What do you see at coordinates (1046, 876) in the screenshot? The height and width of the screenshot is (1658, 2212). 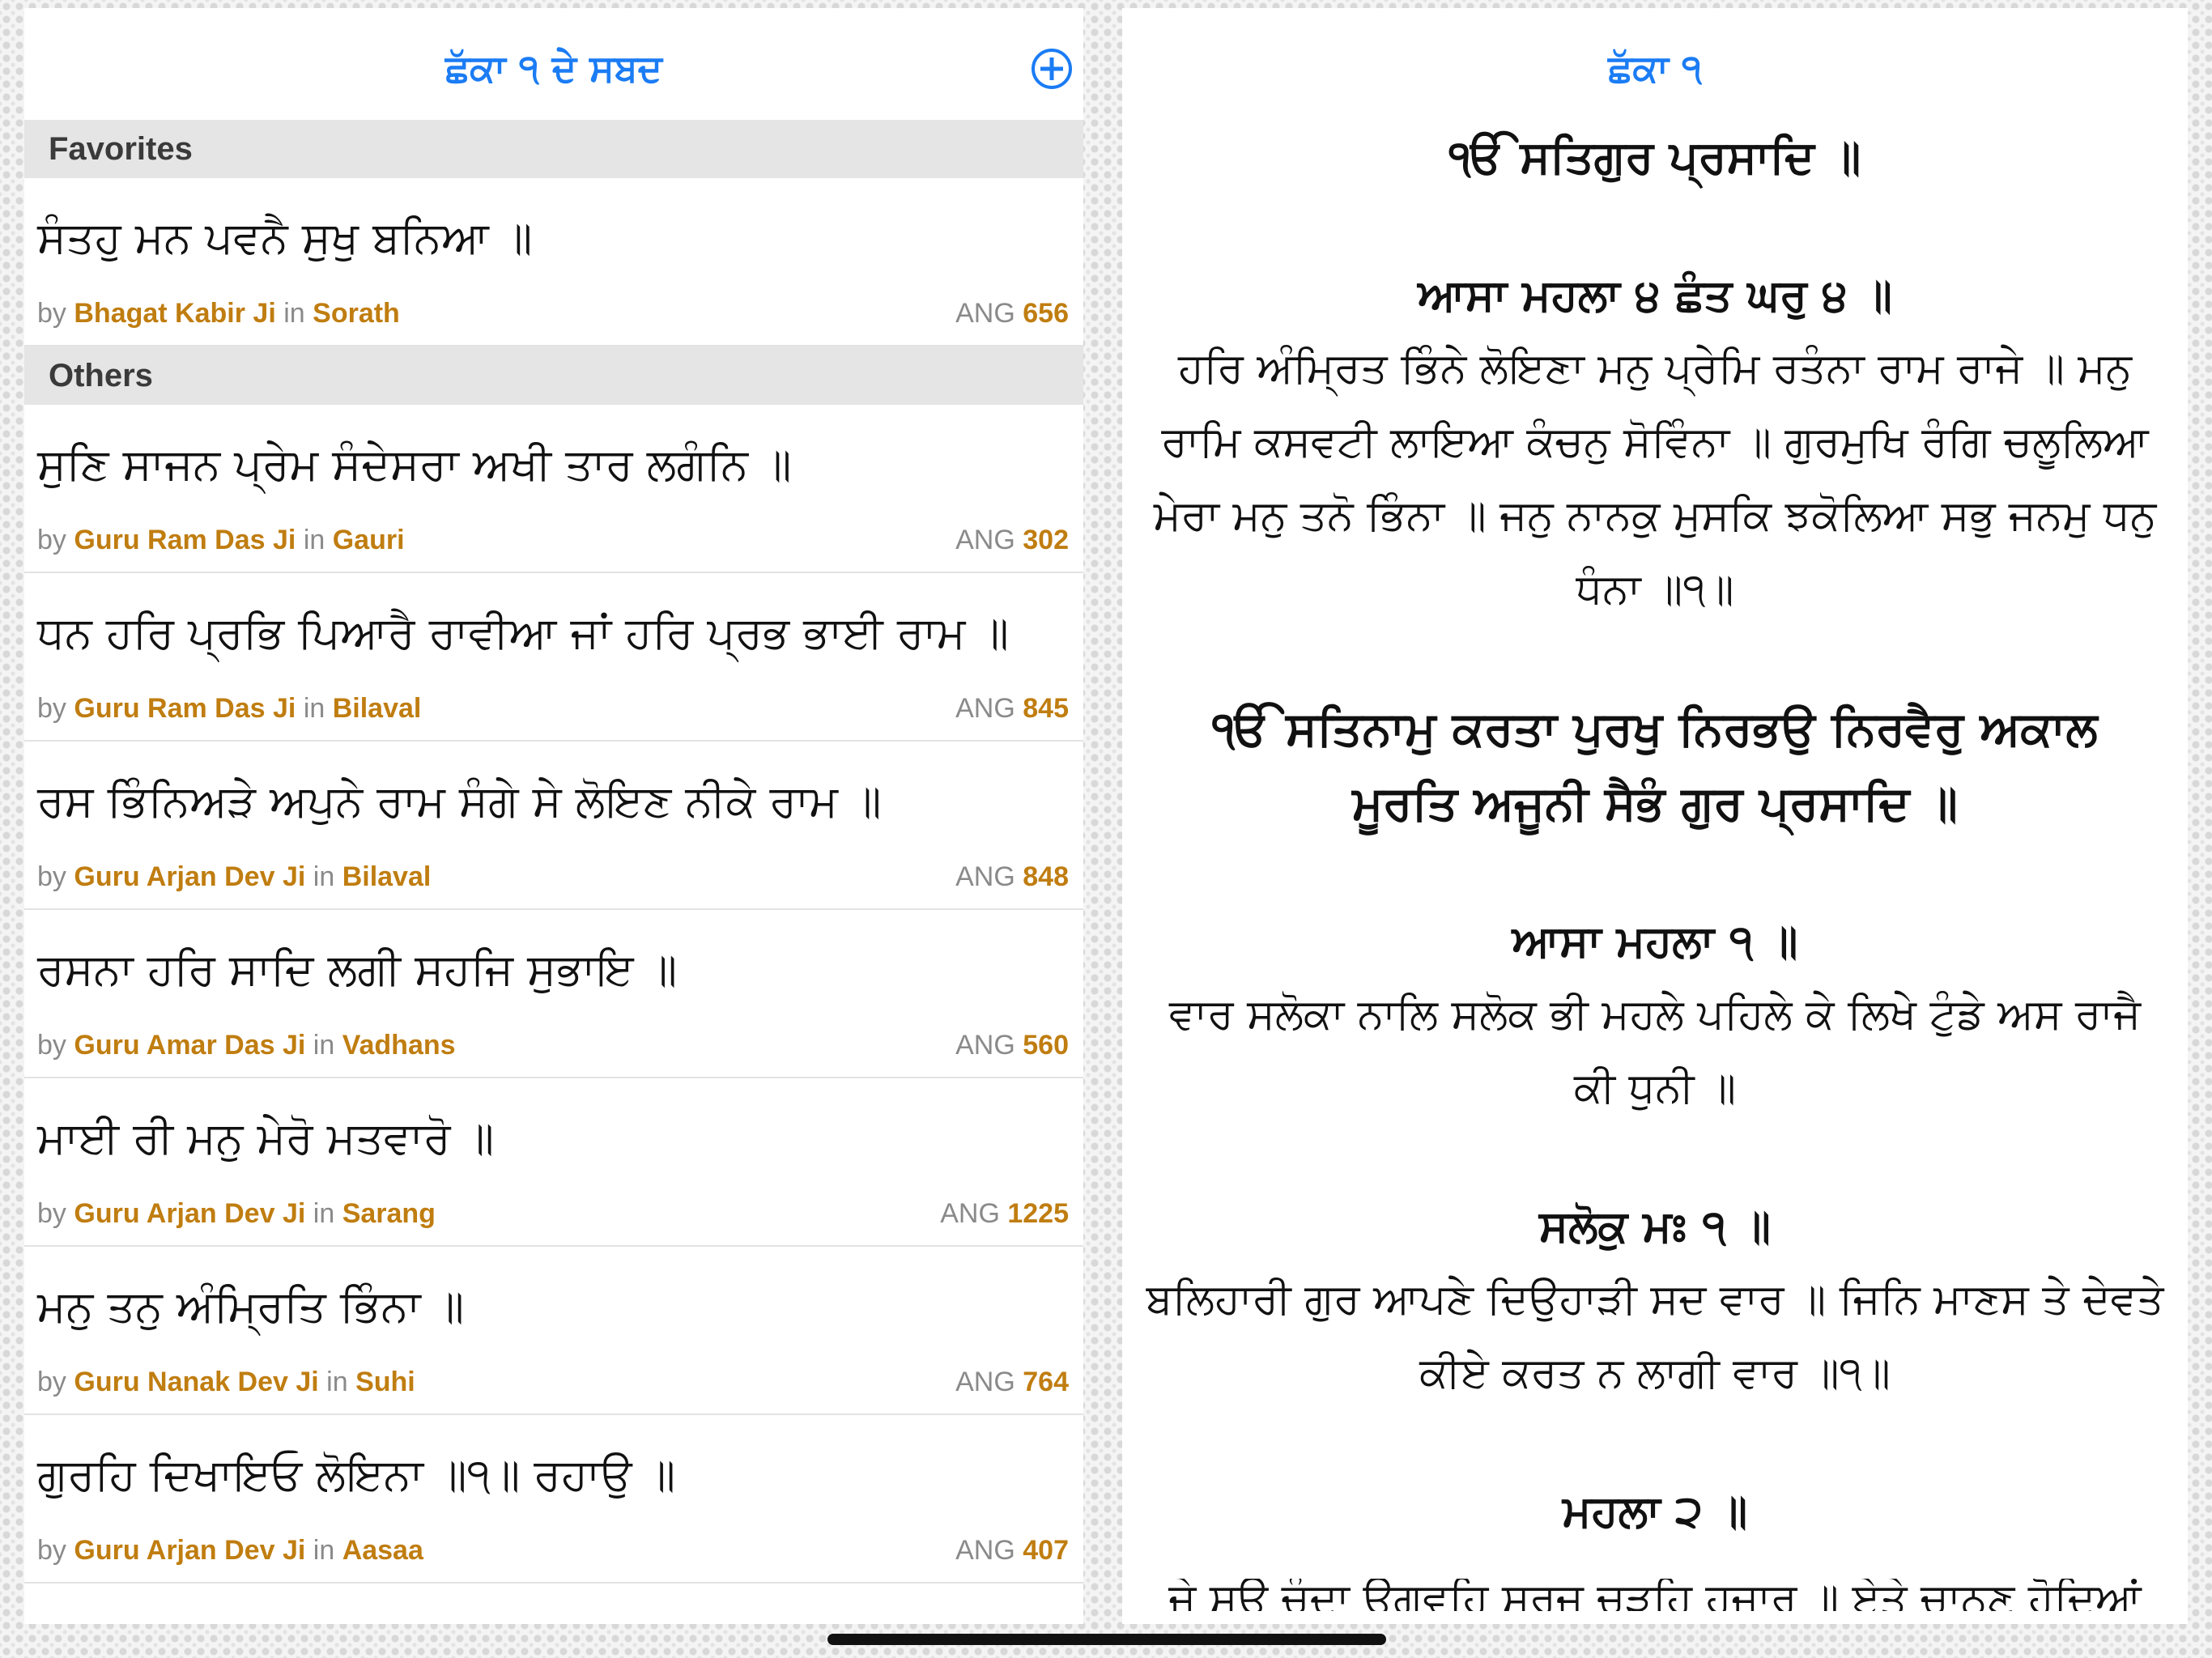 I see `ang-value: 848` at bounding box center [1046, 876].